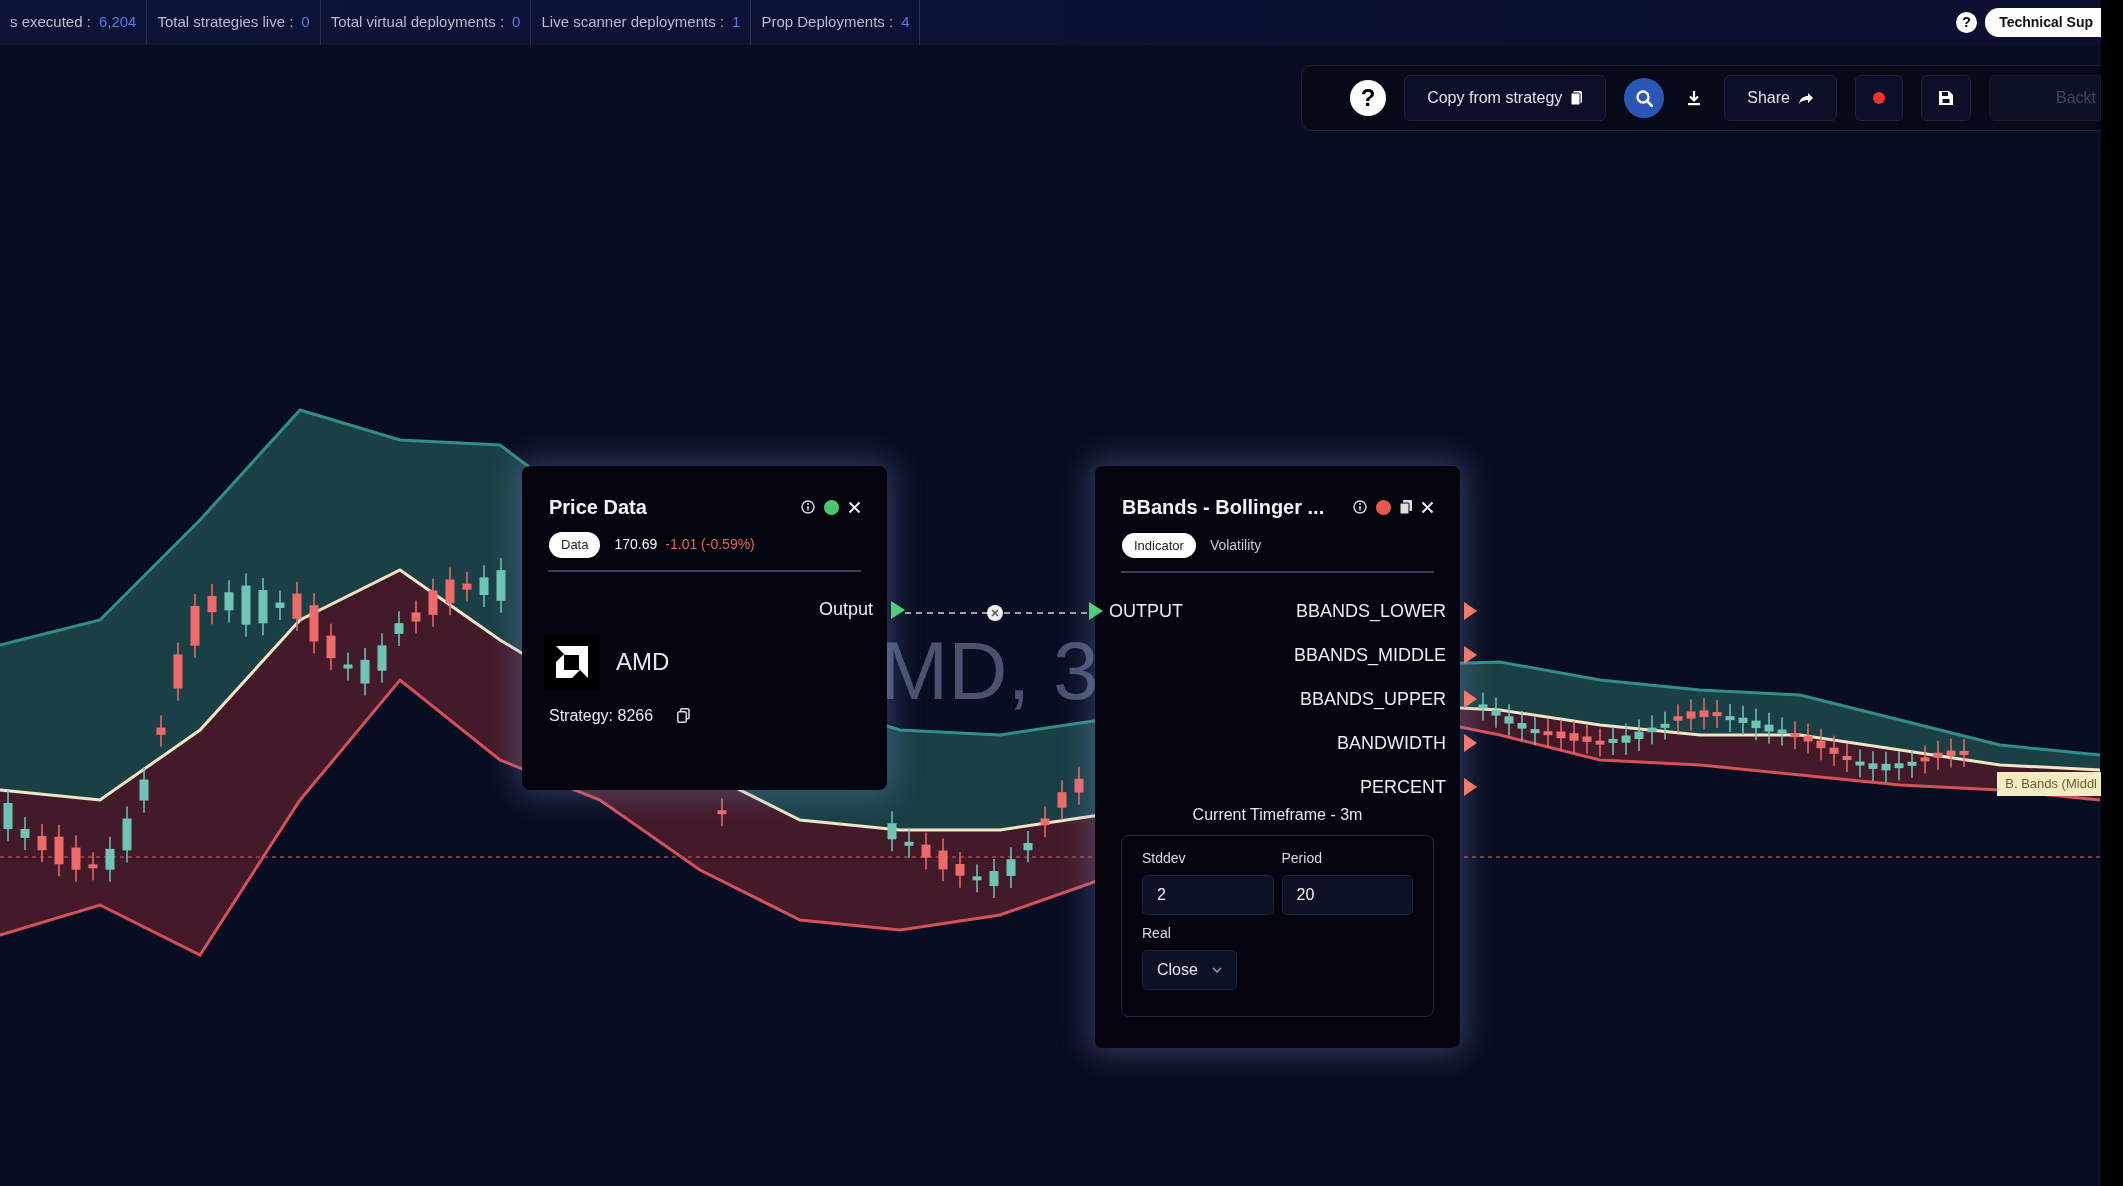 The height and width of the screenshot is (1186, 2123). I want to click on category-tag: Indicator, so click(1159, 545).